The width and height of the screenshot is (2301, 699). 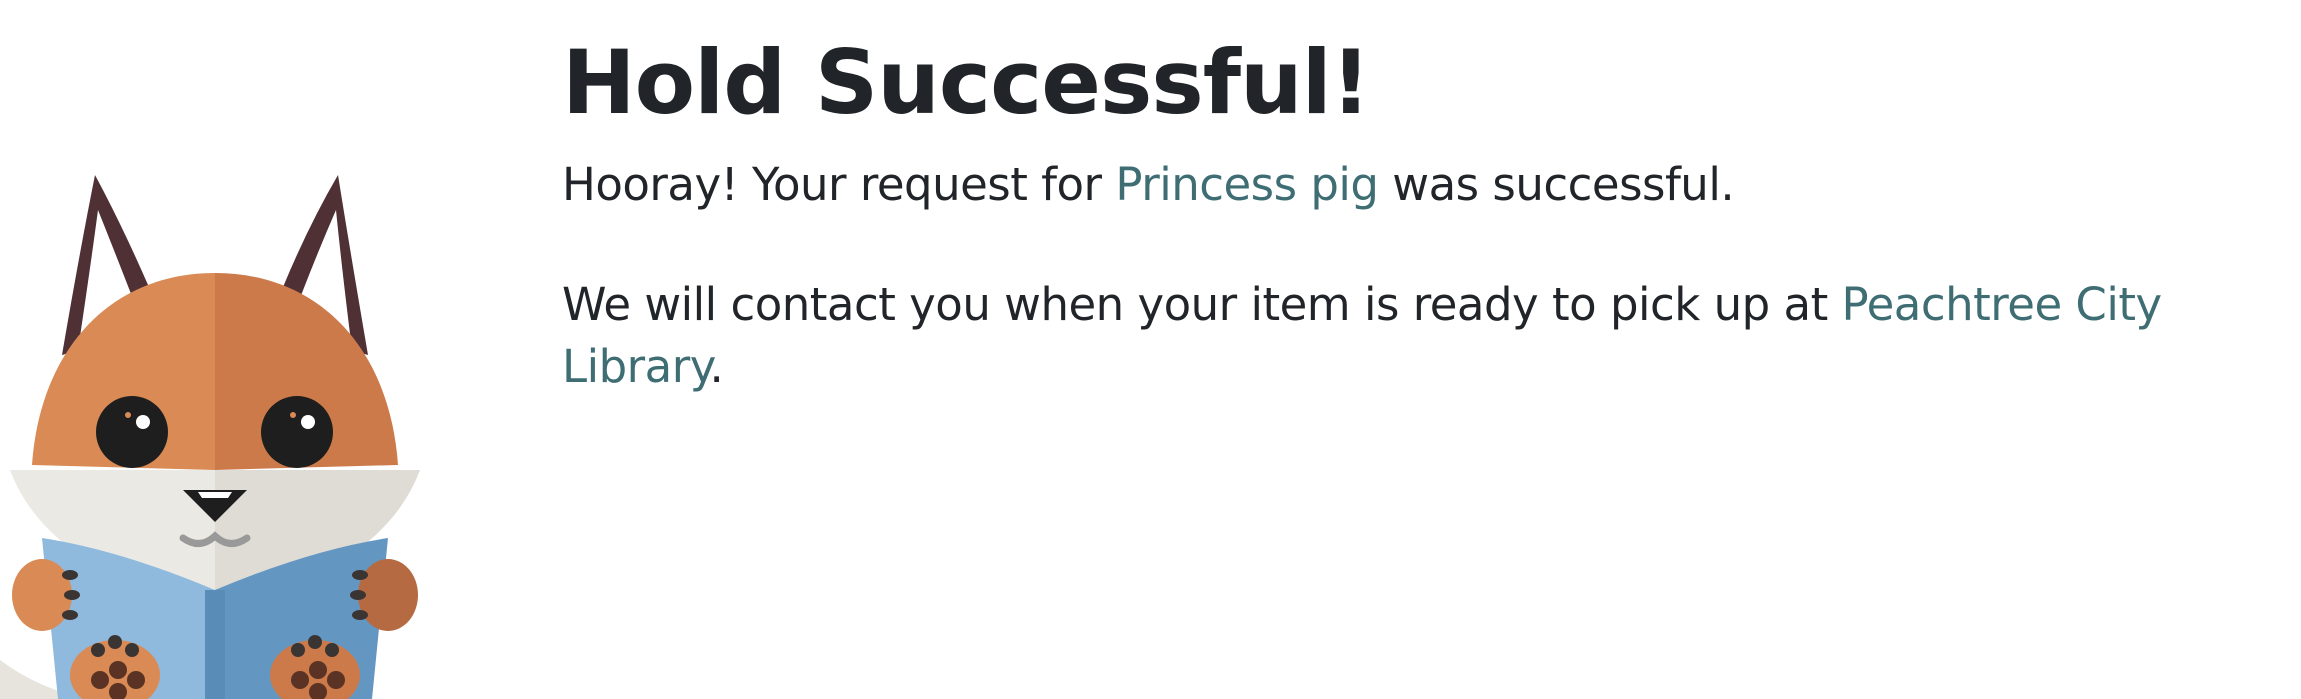 I want to click on message-suffix: was successful., so click(x=1556, y=184).